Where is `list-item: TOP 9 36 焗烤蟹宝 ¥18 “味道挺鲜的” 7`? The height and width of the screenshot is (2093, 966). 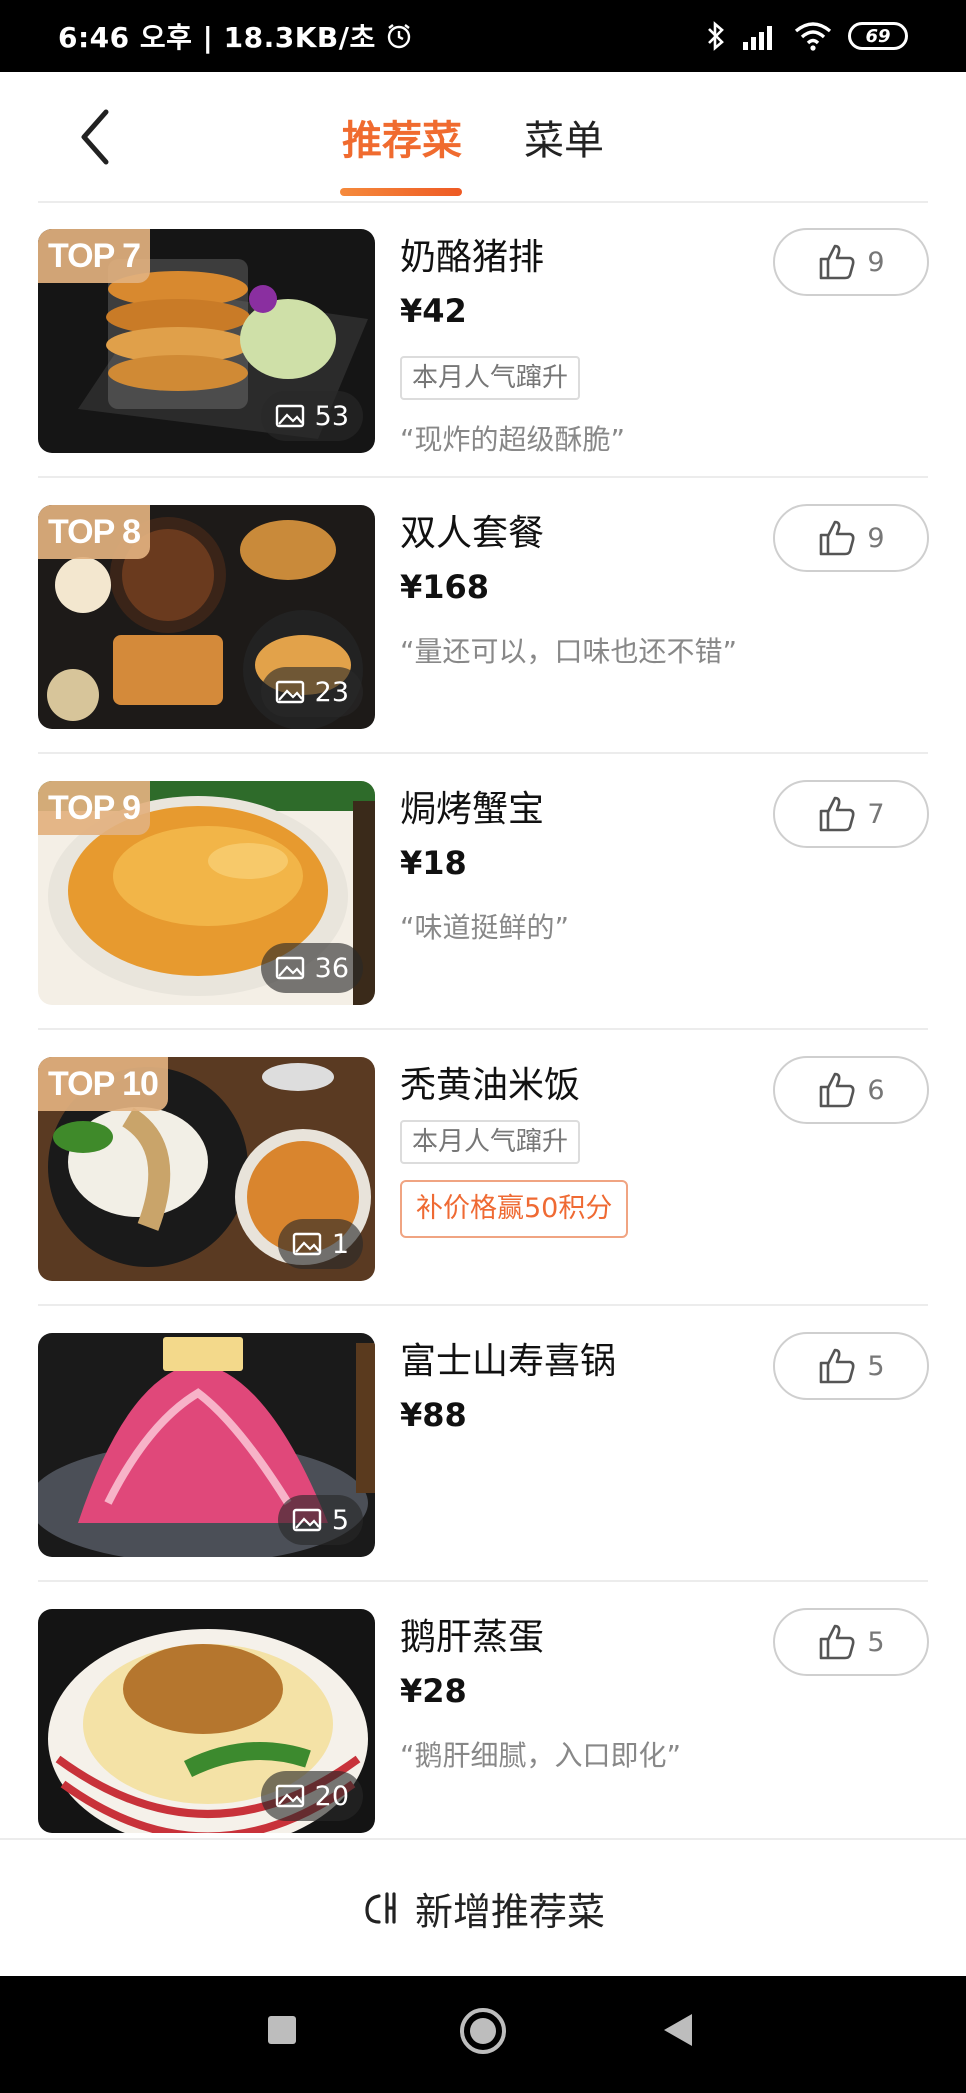 list-item: TOP 9 36 焗烤蟹宝 ¥18 “味道挺鲜的” 7 is located at coordinates (483, 892).